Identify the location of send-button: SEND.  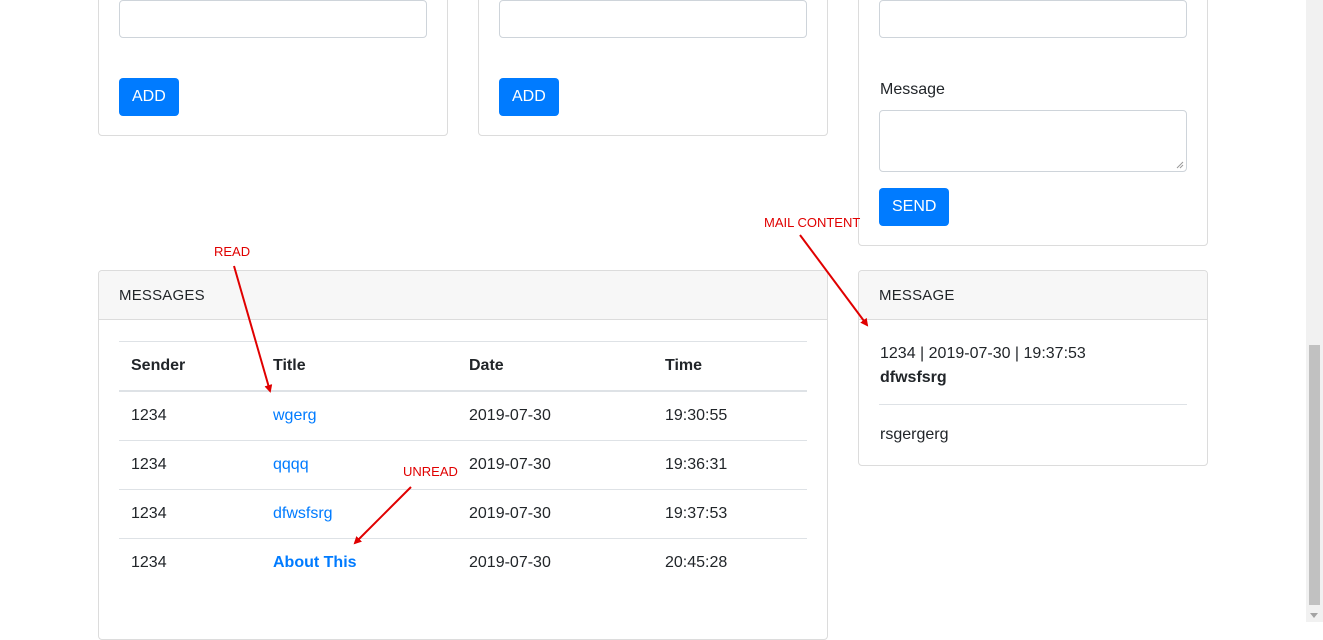
(914, 207).